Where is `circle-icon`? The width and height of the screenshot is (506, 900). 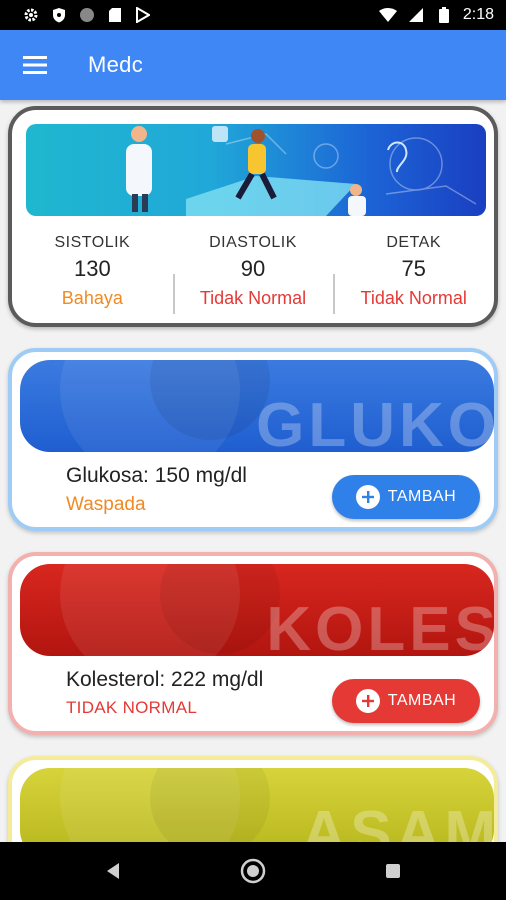 circle-icon is located at coordinates (87, 15).